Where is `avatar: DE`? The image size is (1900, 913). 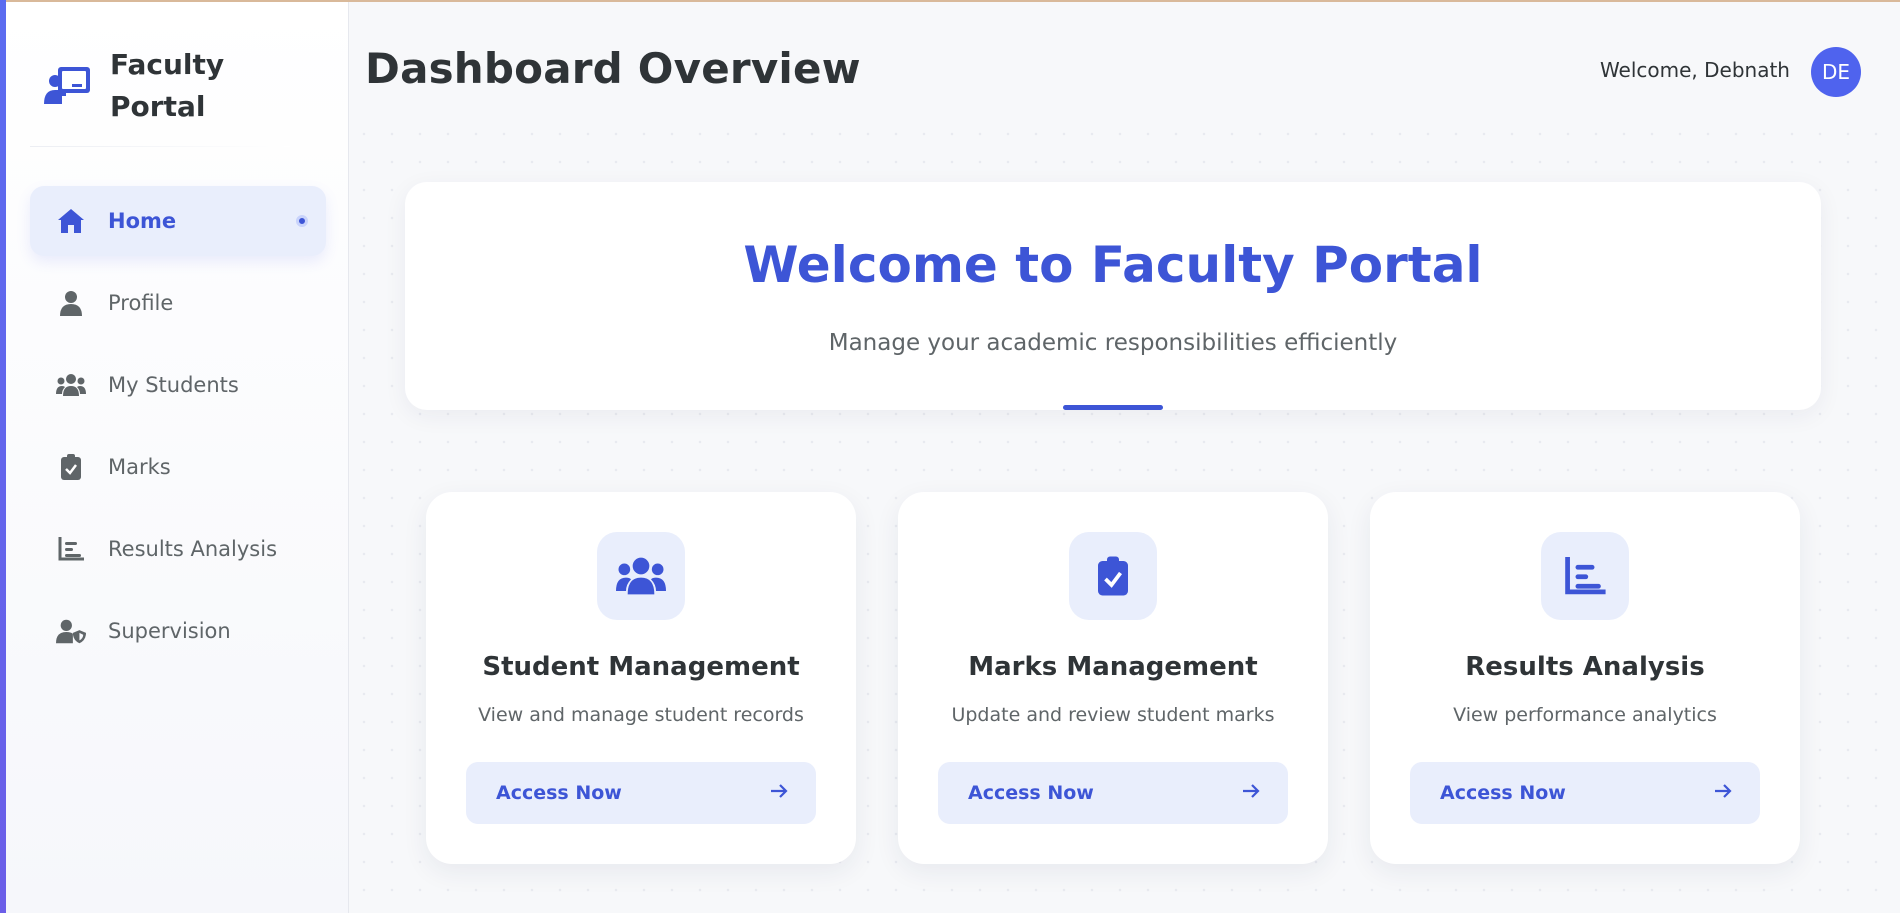 avatar: DE is located at coordinates (1836, 72).